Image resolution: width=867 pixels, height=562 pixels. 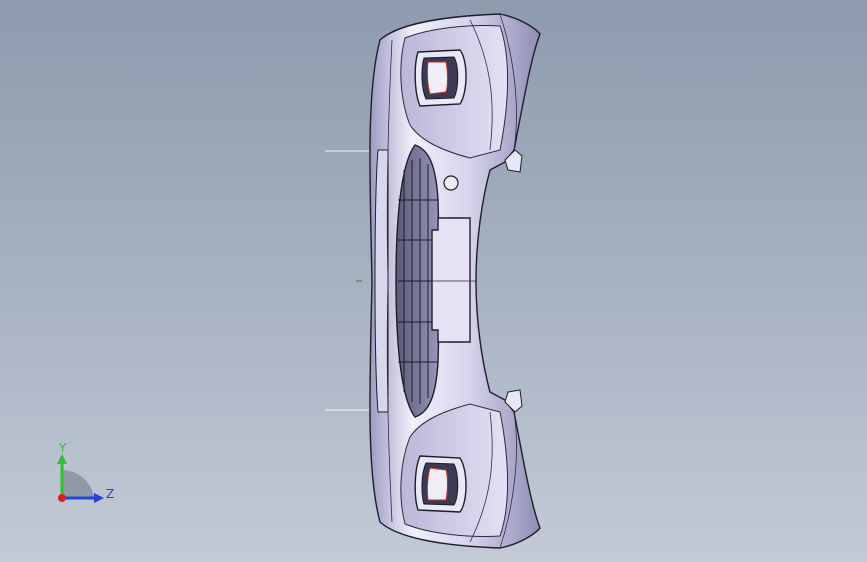 I want to click on x-axis-dot, so click(x=62, y=498).